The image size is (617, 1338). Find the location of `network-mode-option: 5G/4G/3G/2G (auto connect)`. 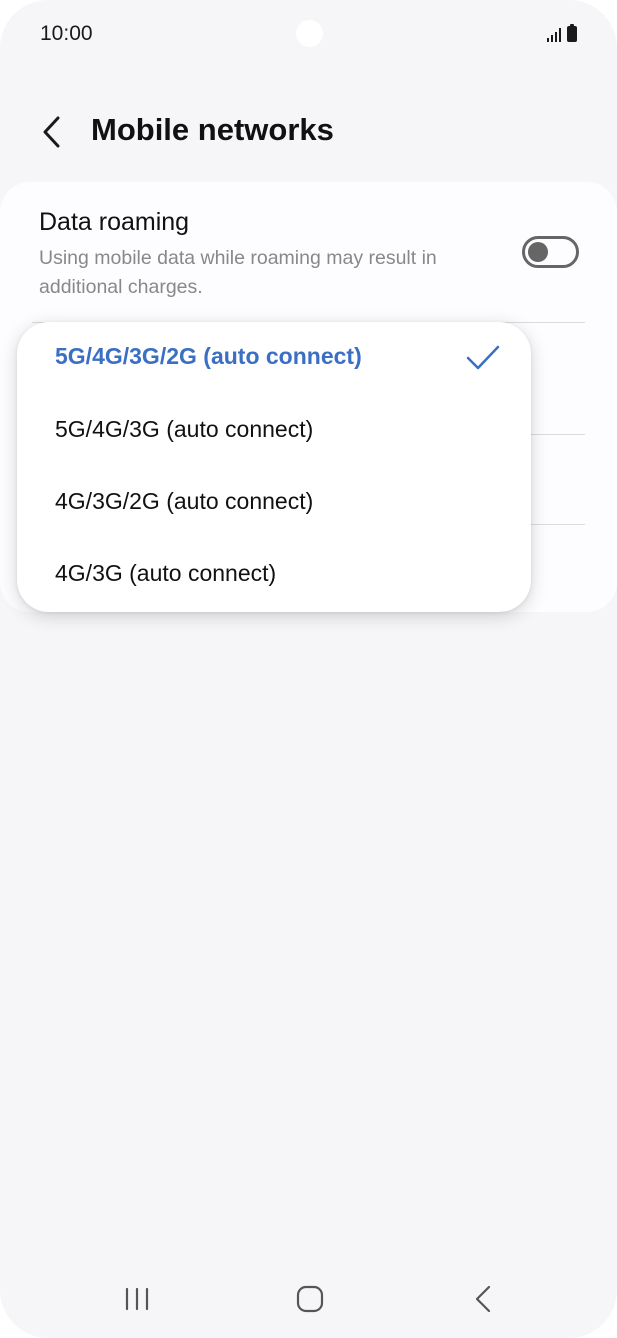

network-mode-option: 5G/4G/3G/2G (auto connect) is located at coordinates (274, 359).